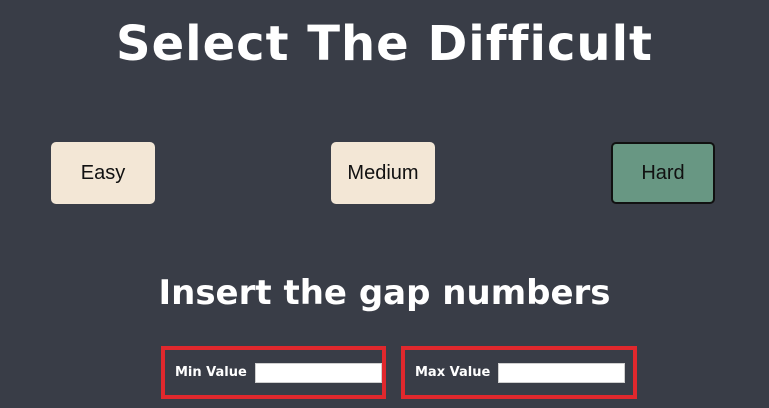 The image size is (769, 408). What do you see at coordinates (103, 173) in the screenshot?
I see `easy-button: Easy` at bounding box center [103, 173].